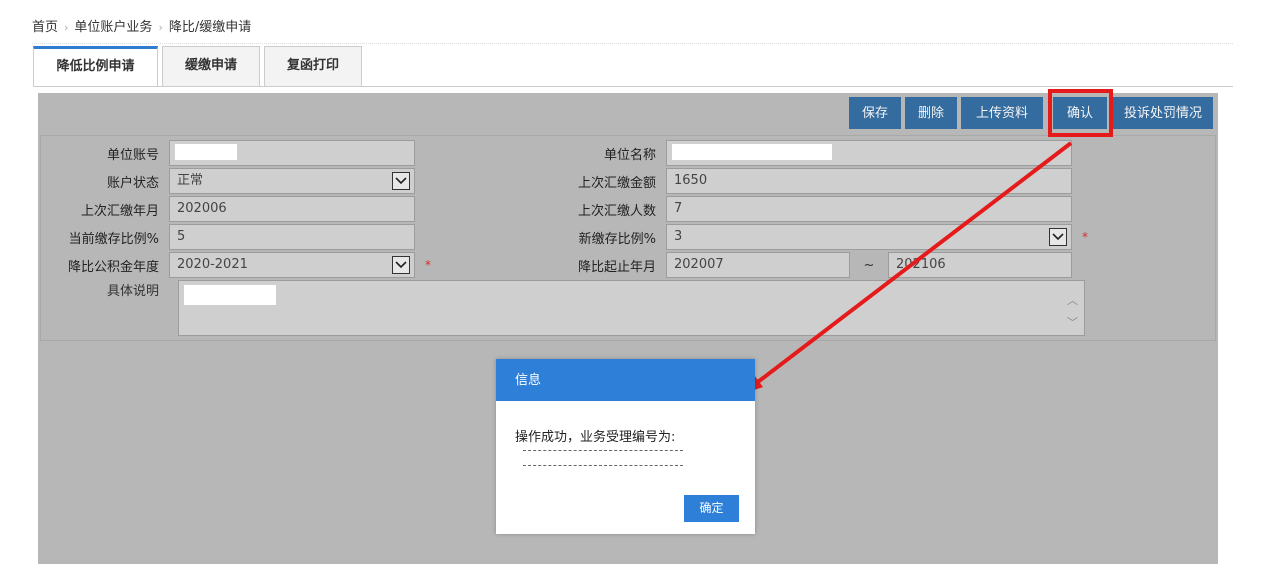 Image resolution: width=1263 pixels, height=564 pixels. Describe the element at coordinates (625, 446) in the screenshot. I see `info-dialog: 信息 操作成功，业务受理编号为: 确定` at that location.